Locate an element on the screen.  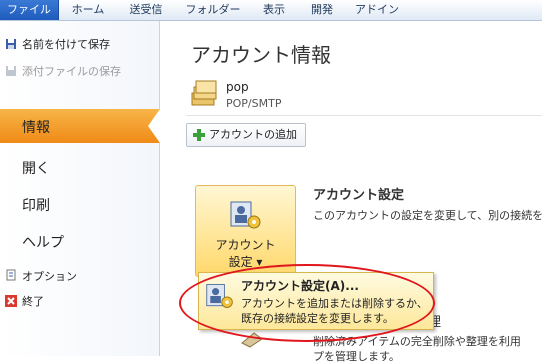
save-as-command: 名前を付けて保存 is located at coordinates (66, 44).